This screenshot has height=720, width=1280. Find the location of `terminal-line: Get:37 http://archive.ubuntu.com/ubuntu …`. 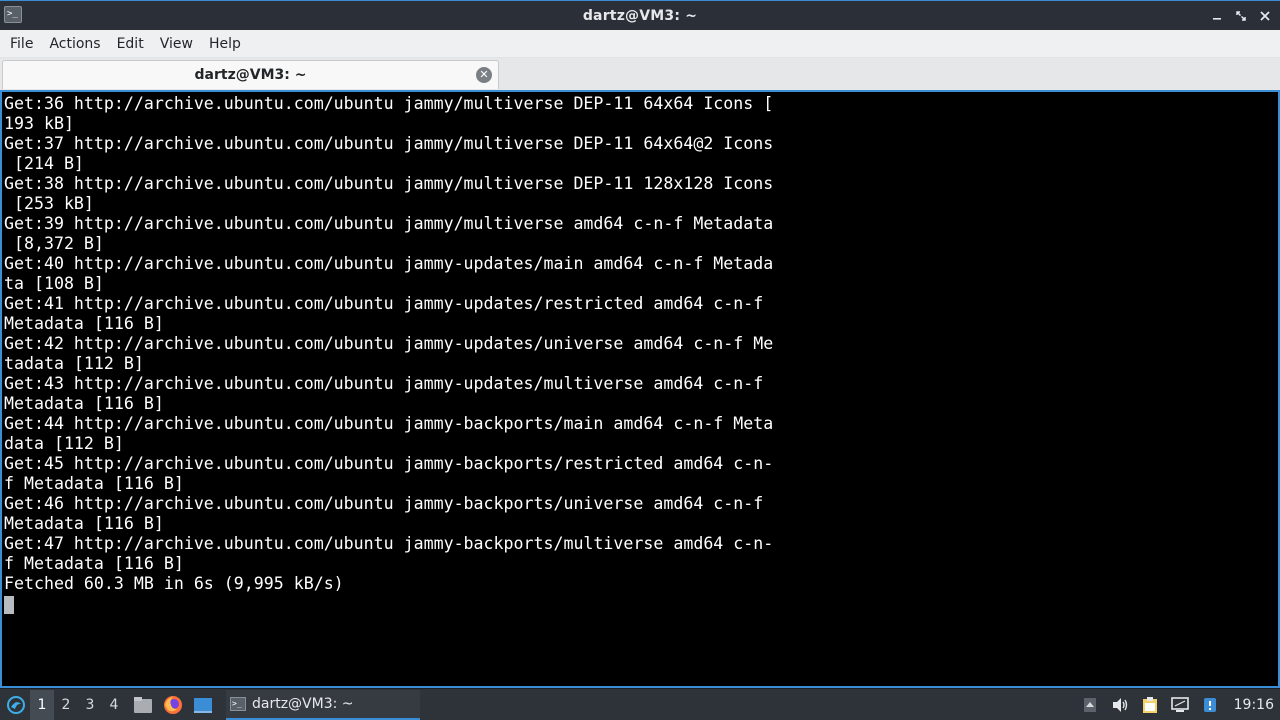

terminal-line: Get:37 http://archive.ubuntu.com/ubuntu … is located at coordinates (389, 143).